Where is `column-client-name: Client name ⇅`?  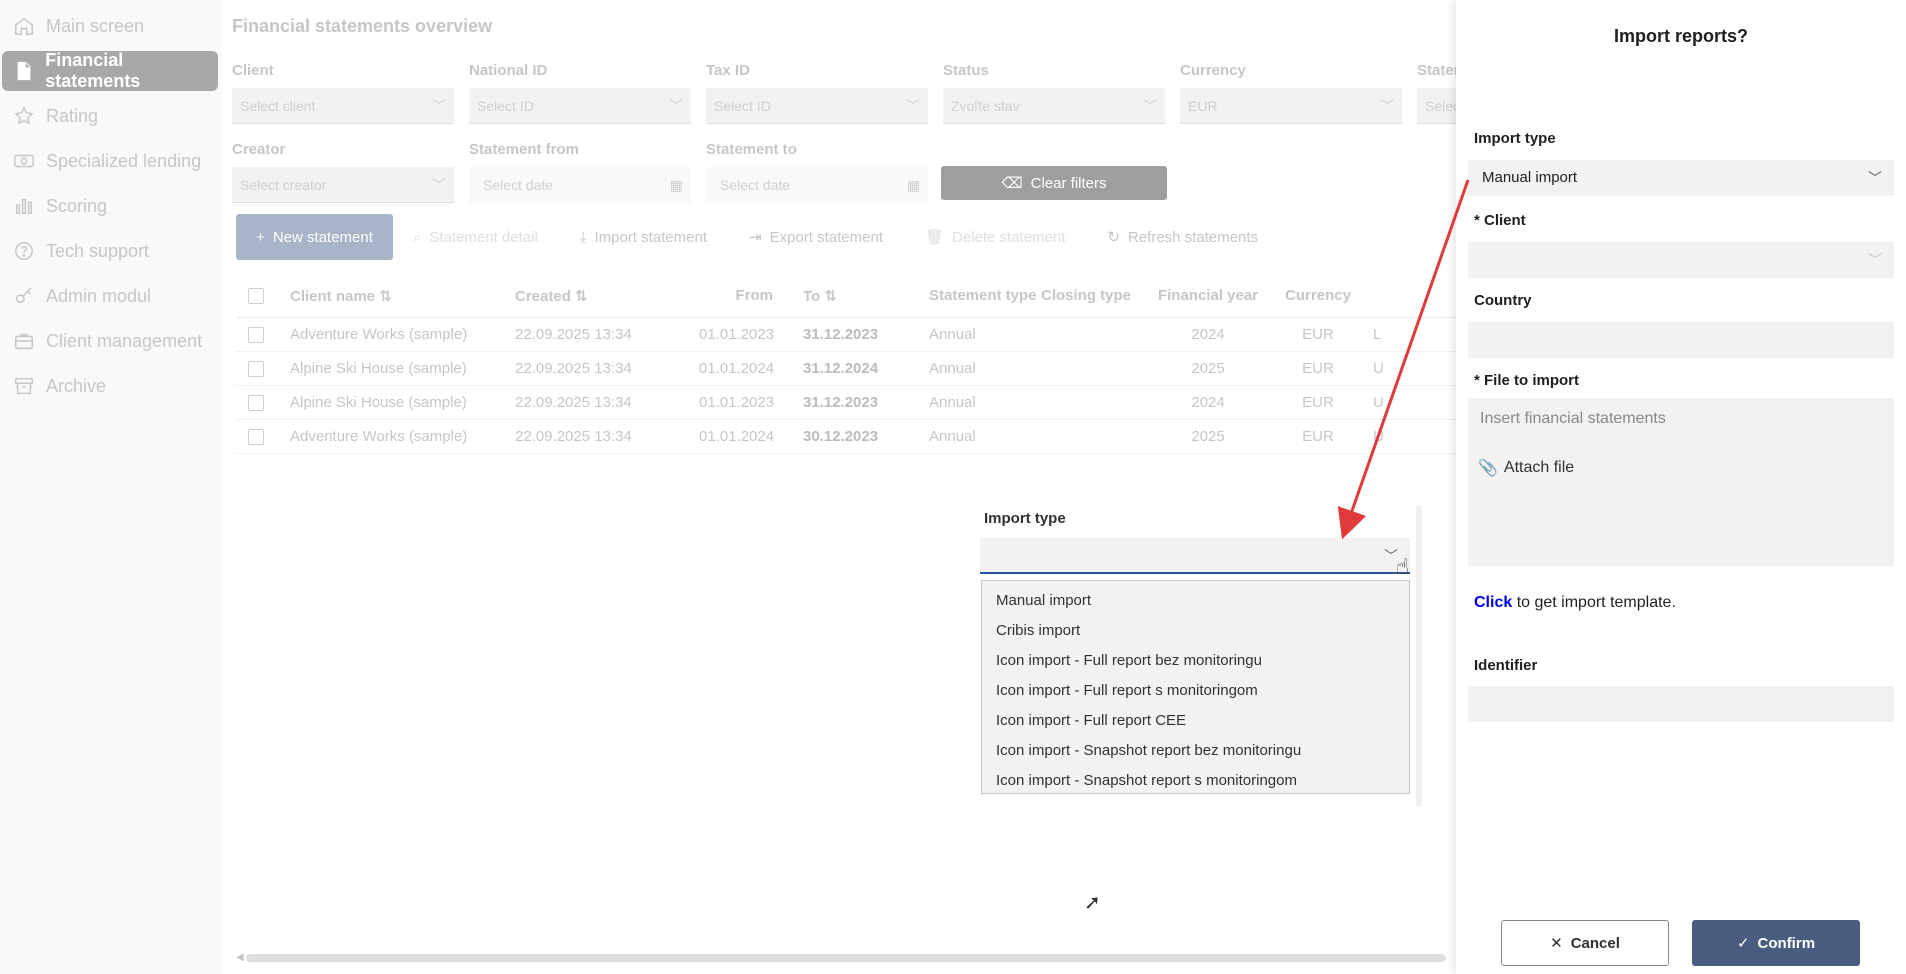 column-client-name: Client name ⇅ is located at coordinates (402, 296).